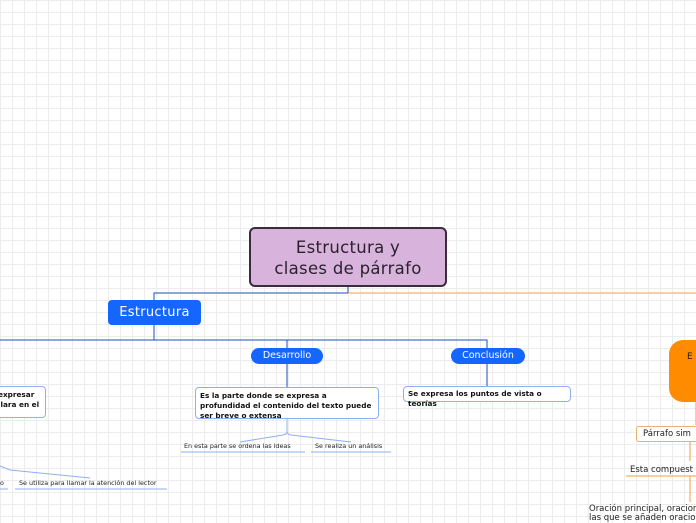 The image size is (696, 523). What do you see at coordinates (251, 293) in the screenshot?
I see `link-root-estructura` at bounding box center [251, 293].